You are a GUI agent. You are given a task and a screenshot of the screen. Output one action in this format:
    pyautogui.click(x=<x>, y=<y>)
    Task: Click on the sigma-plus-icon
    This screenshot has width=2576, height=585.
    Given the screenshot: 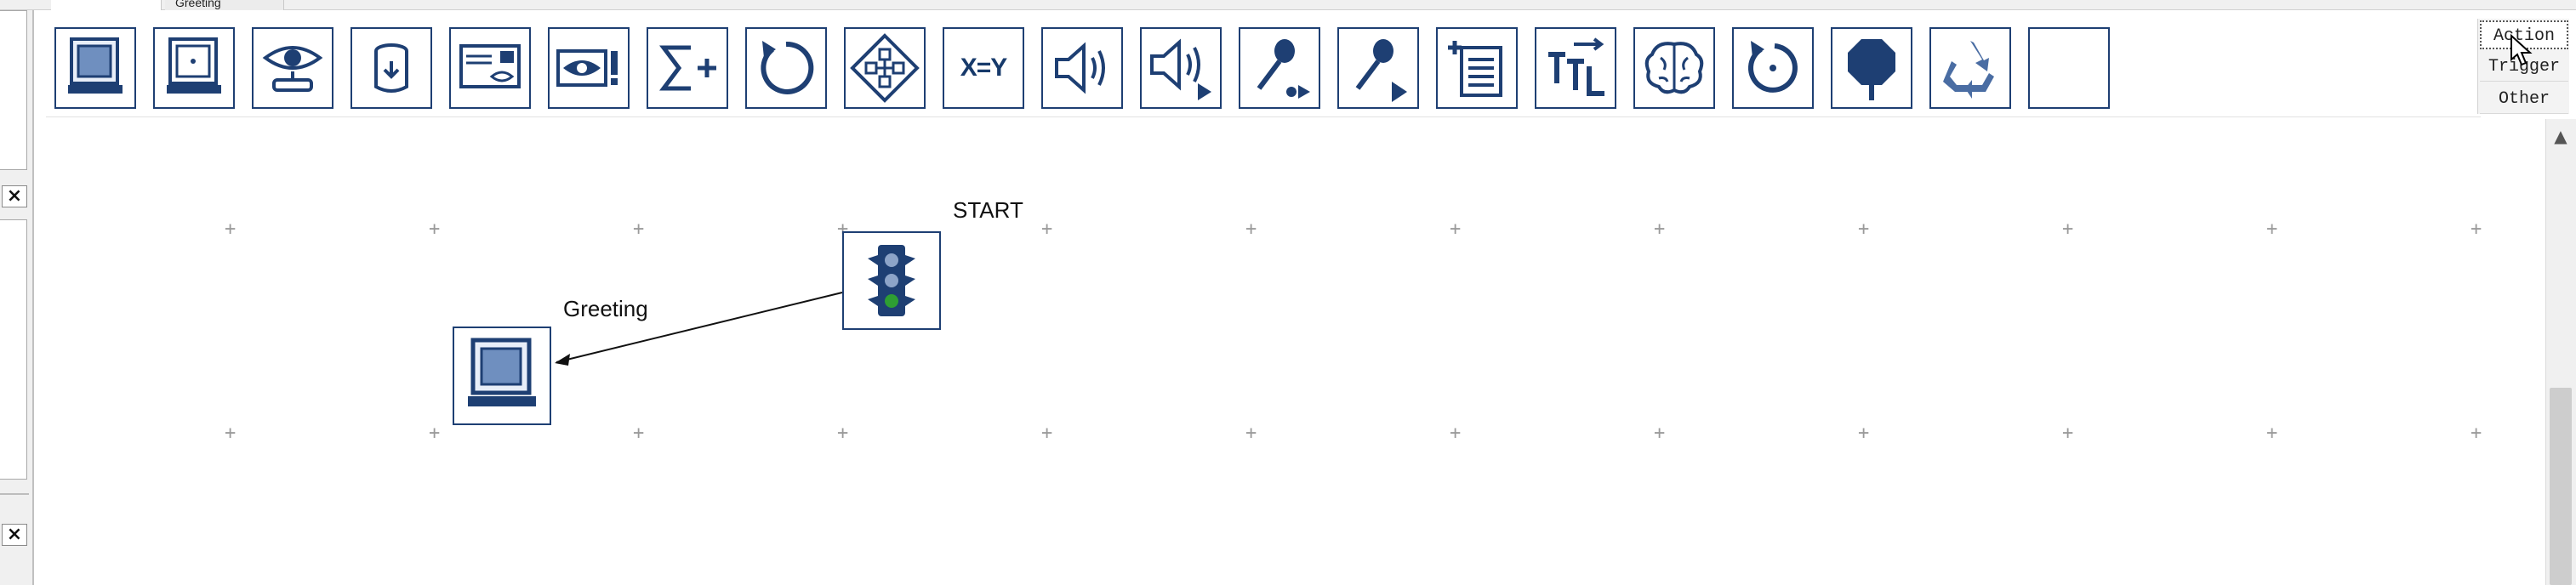 What is the action you would take?
    pyautogui.click(x=687, y=68)
    